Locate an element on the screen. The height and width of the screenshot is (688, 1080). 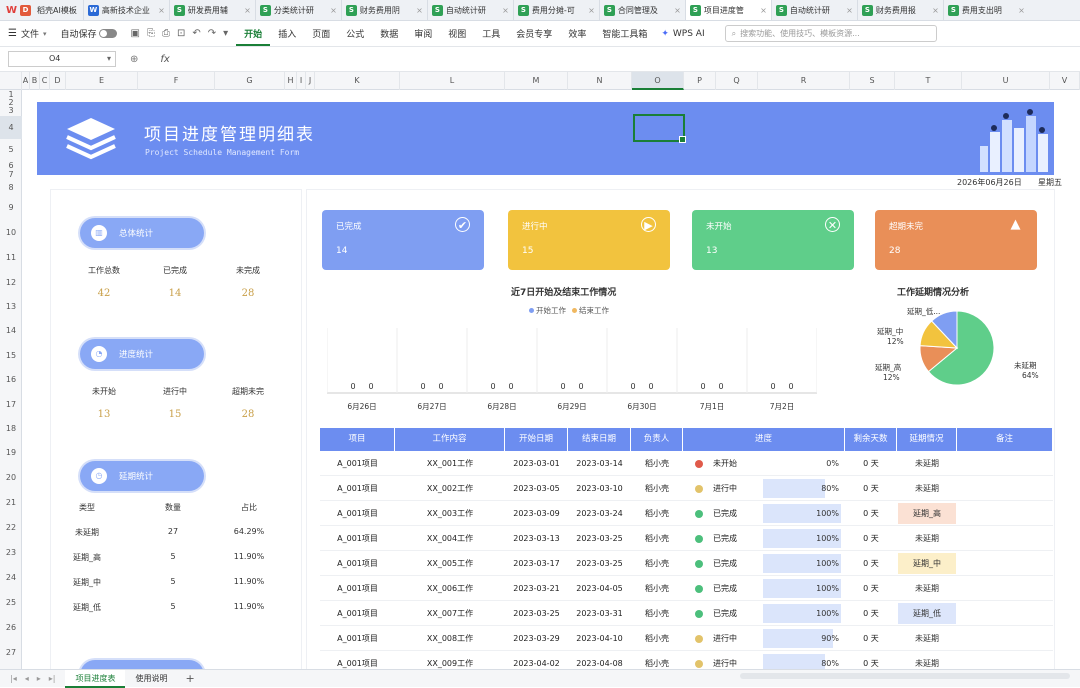
prev-sheet-icon: ◂ is located at coordinates (27, 678).